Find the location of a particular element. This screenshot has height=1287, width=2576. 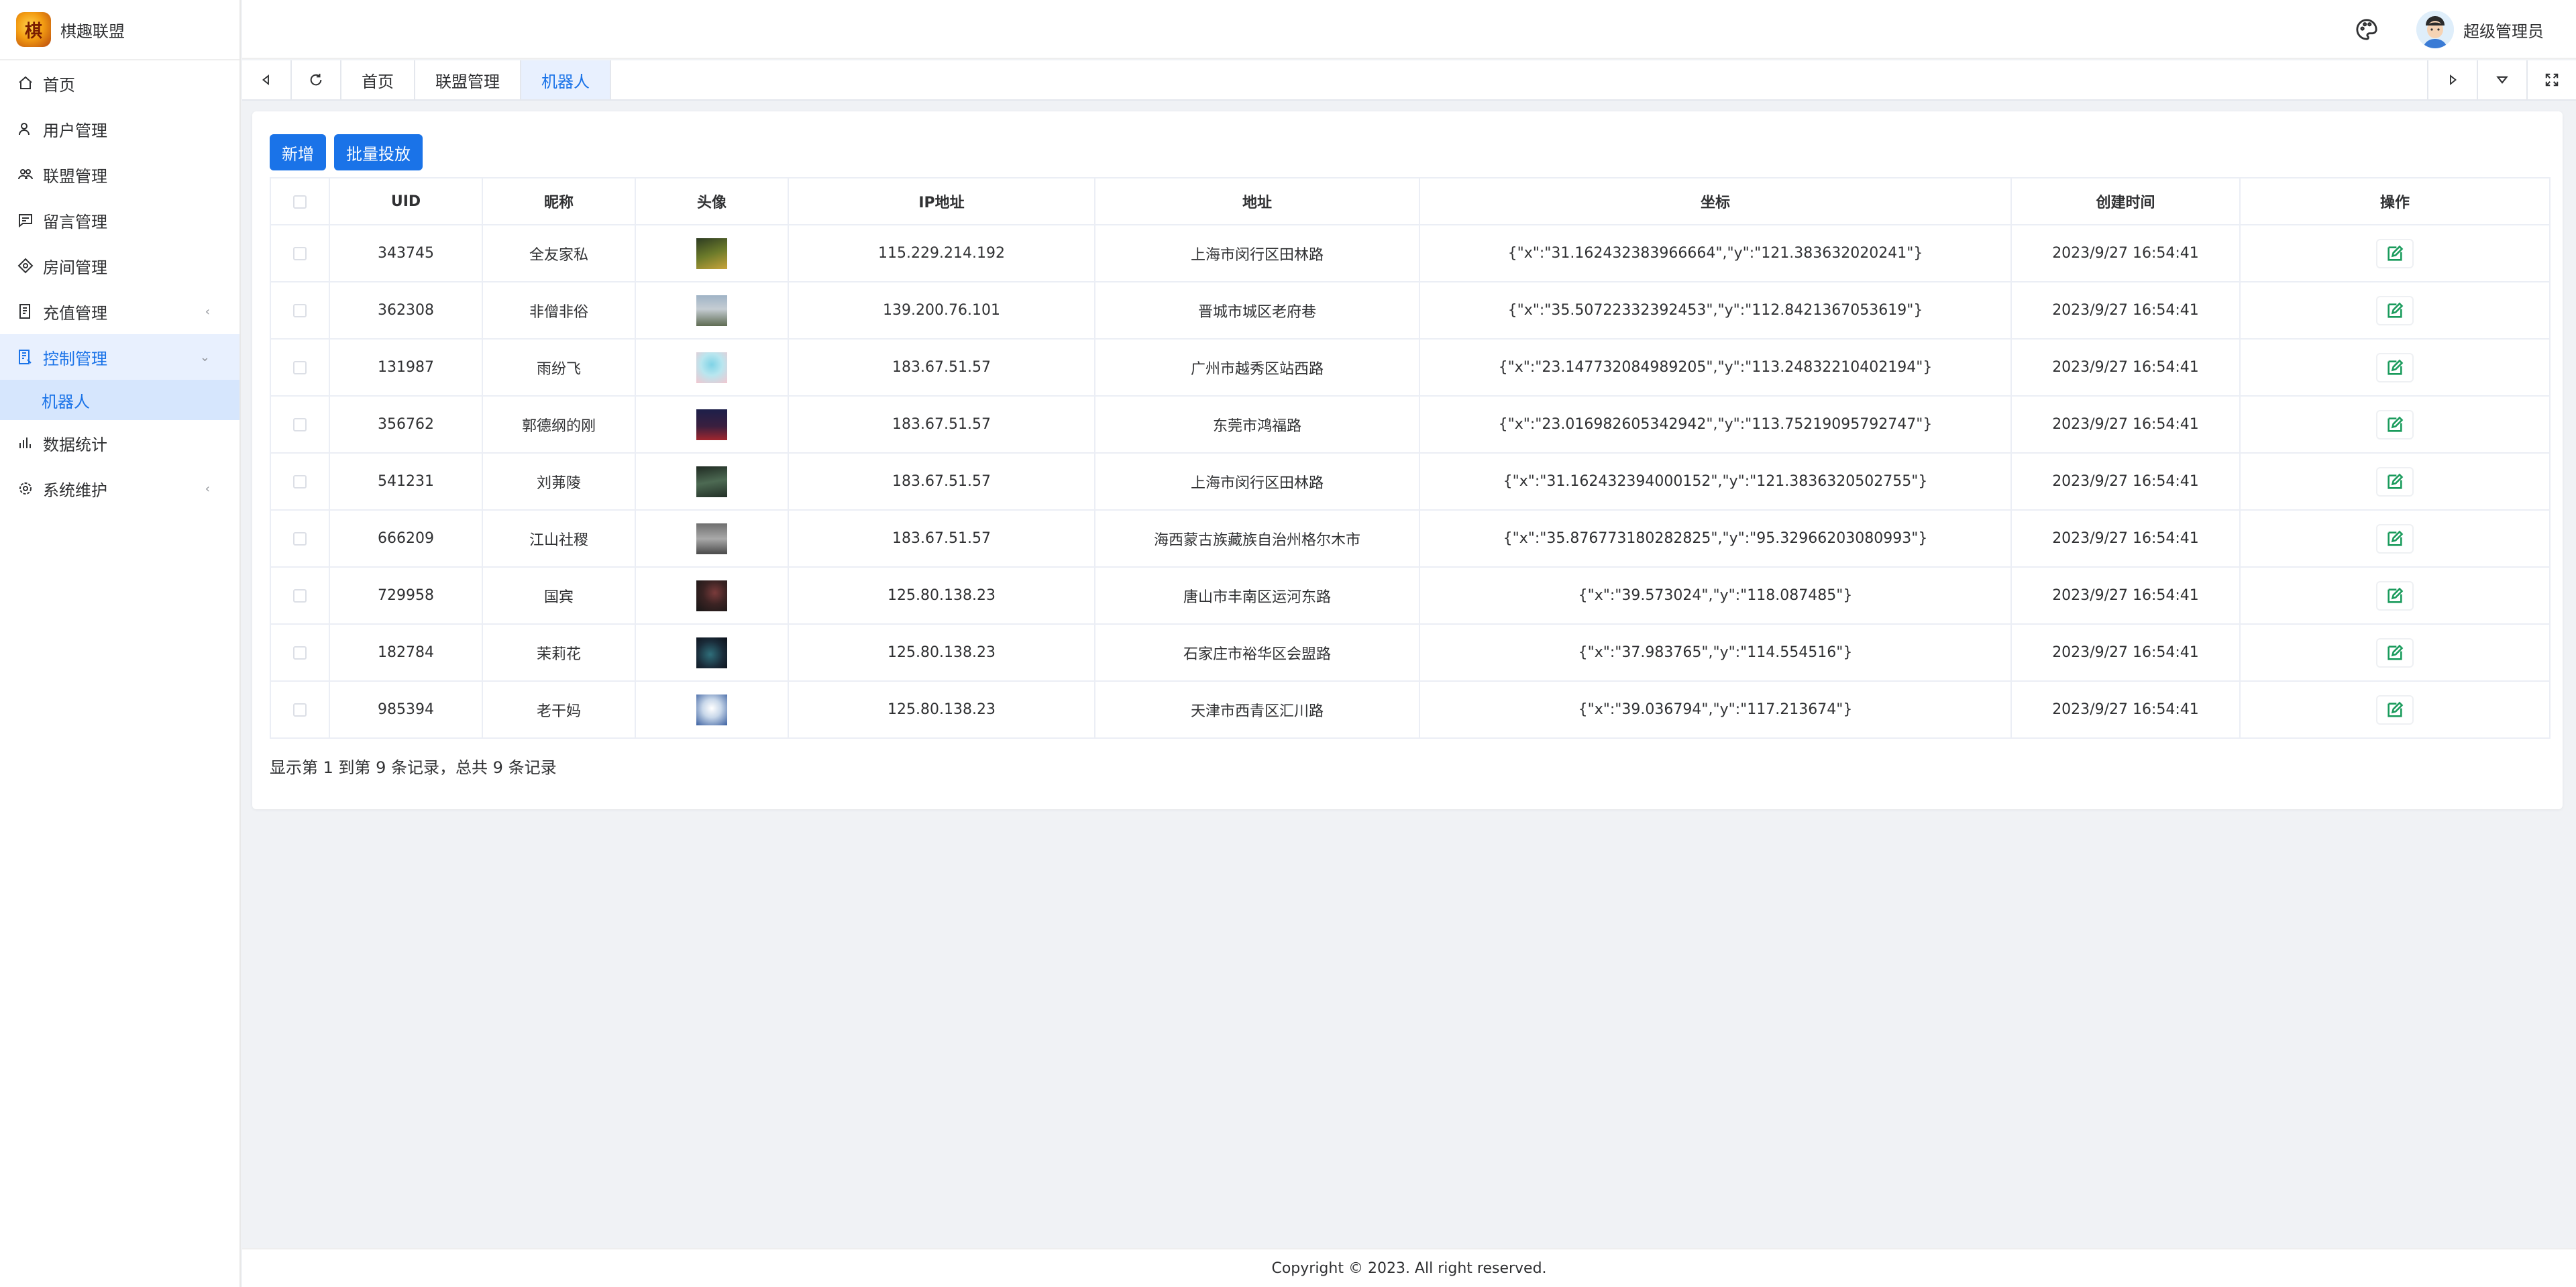

app-logo-area: 棋 棋趣联盟 is located at coordinates (119, 30).